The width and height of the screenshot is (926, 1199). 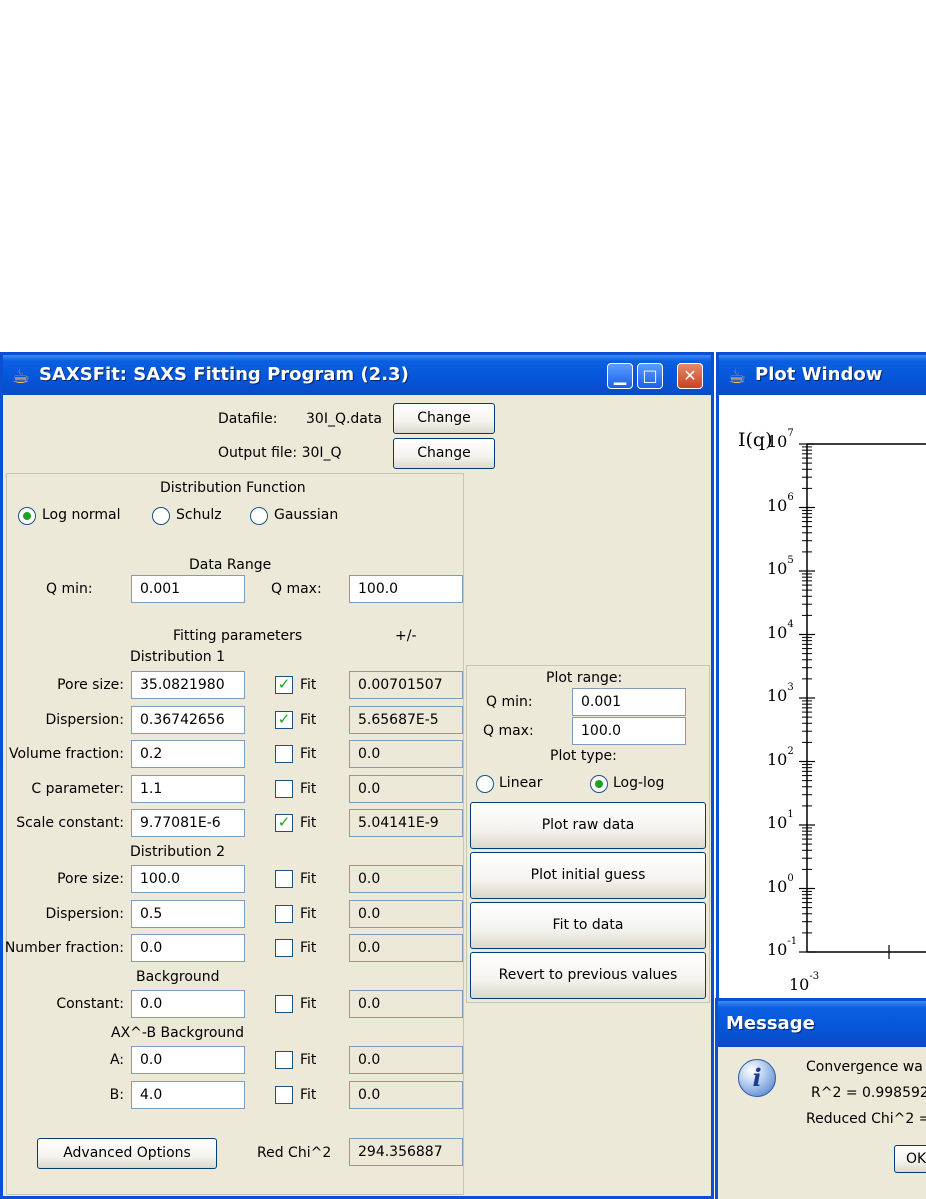 What do you see at coordinates (81, 515) in the screenshot?
I see `log-normal-label: Log normal` at bounding box center [81, 515].